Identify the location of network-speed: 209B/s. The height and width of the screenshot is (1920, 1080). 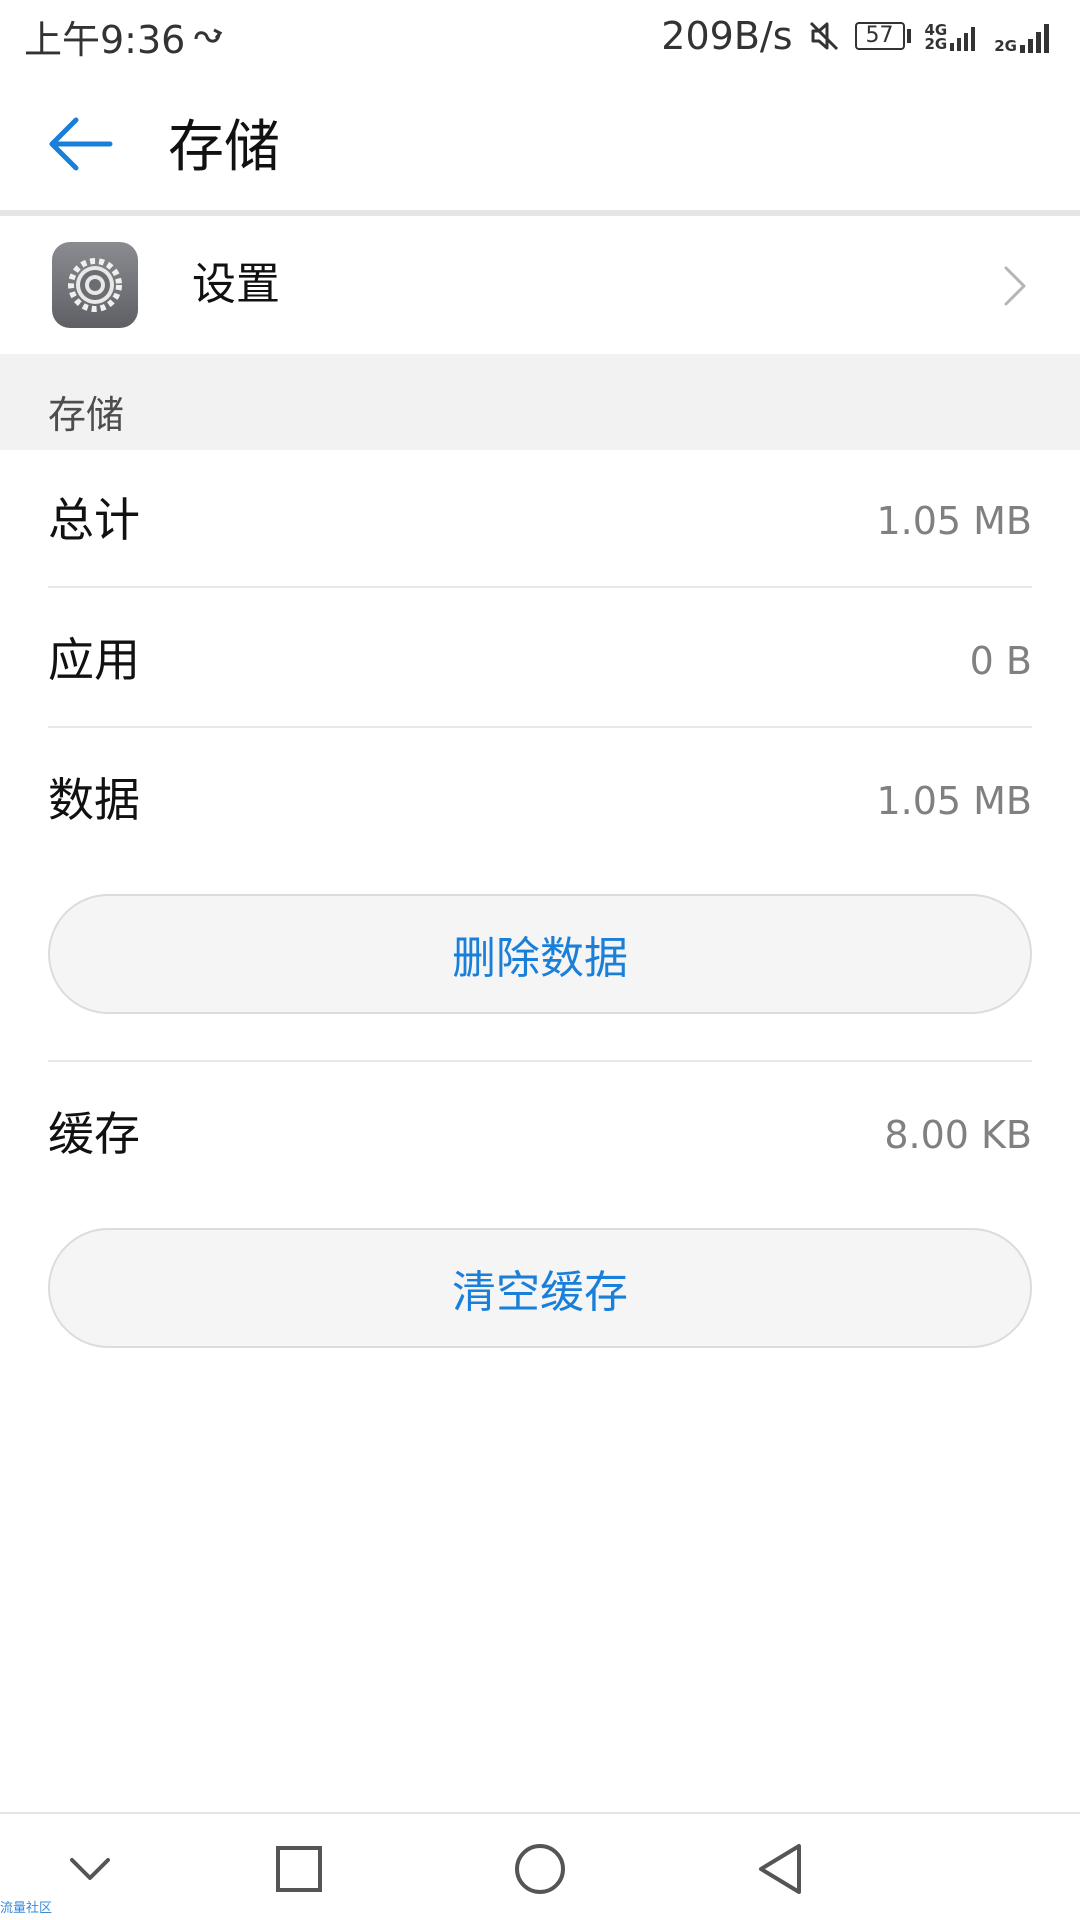
(727, 36).